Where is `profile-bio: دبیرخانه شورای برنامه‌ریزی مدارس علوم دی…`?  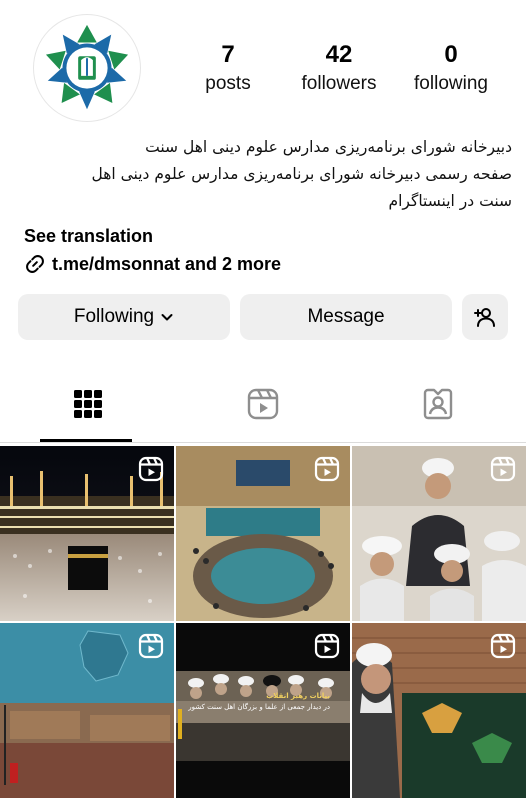 profile-bio: دبیرخانه شورای برنامه‌ریزی مدارس علوم دی… is located at coordinates (266, 174).